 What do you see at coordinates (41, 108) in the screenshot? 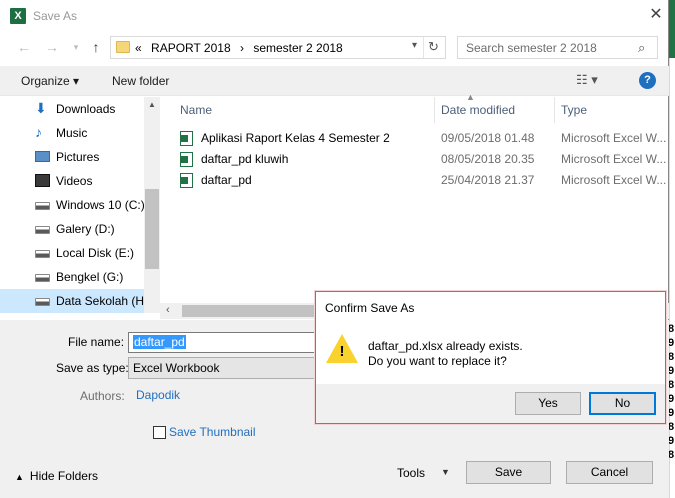
I see `download-icon: ⬇` at bounding box center [41, 108].